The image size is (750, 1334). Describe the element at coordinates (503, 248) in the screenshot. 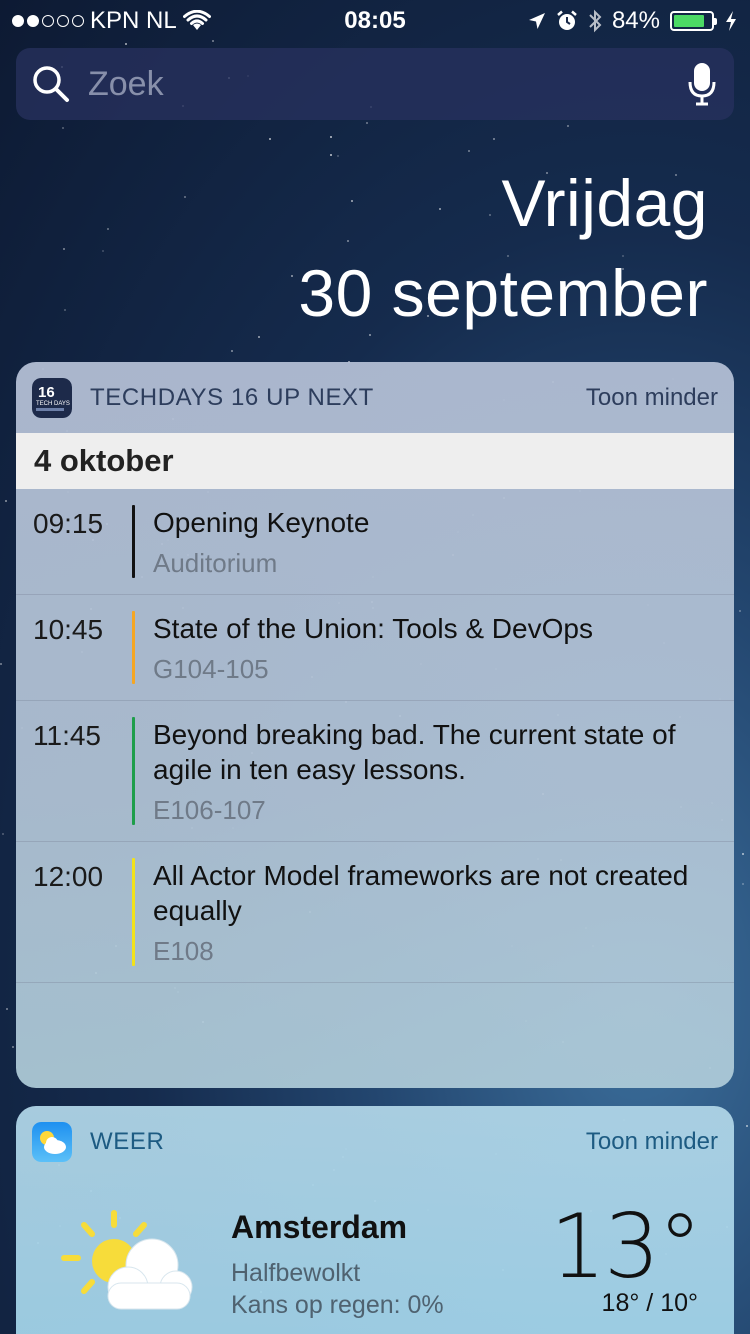

I see `today-date: Vrijdag 30 september` at that location.